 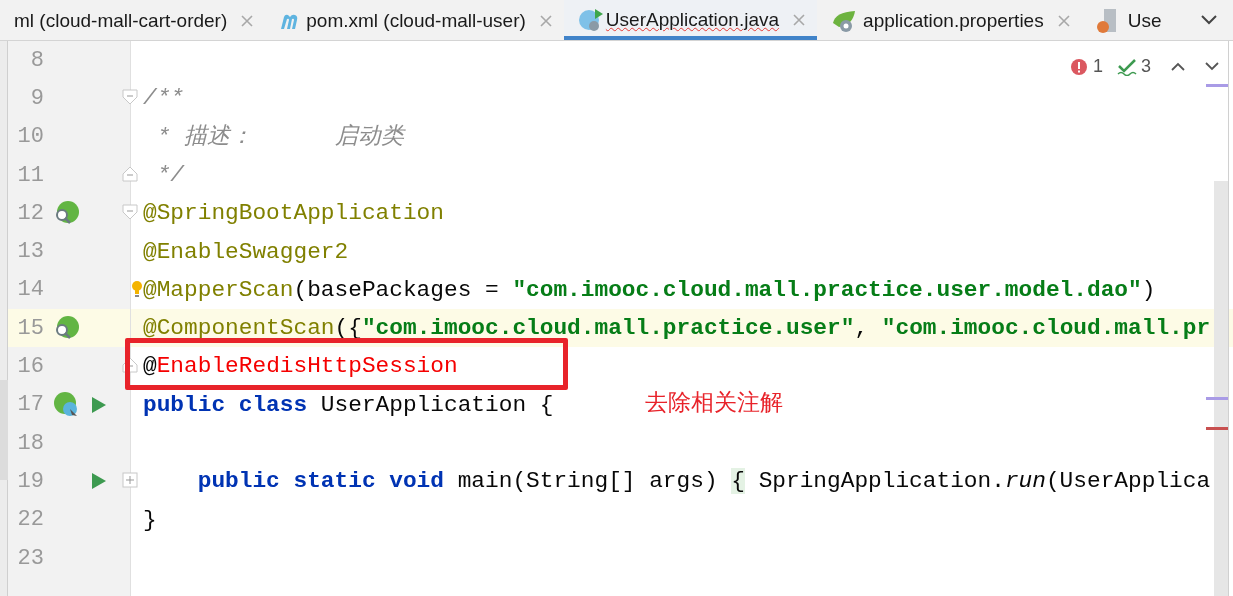 I want to click on line-number: 15, so click(x=30, y=328).